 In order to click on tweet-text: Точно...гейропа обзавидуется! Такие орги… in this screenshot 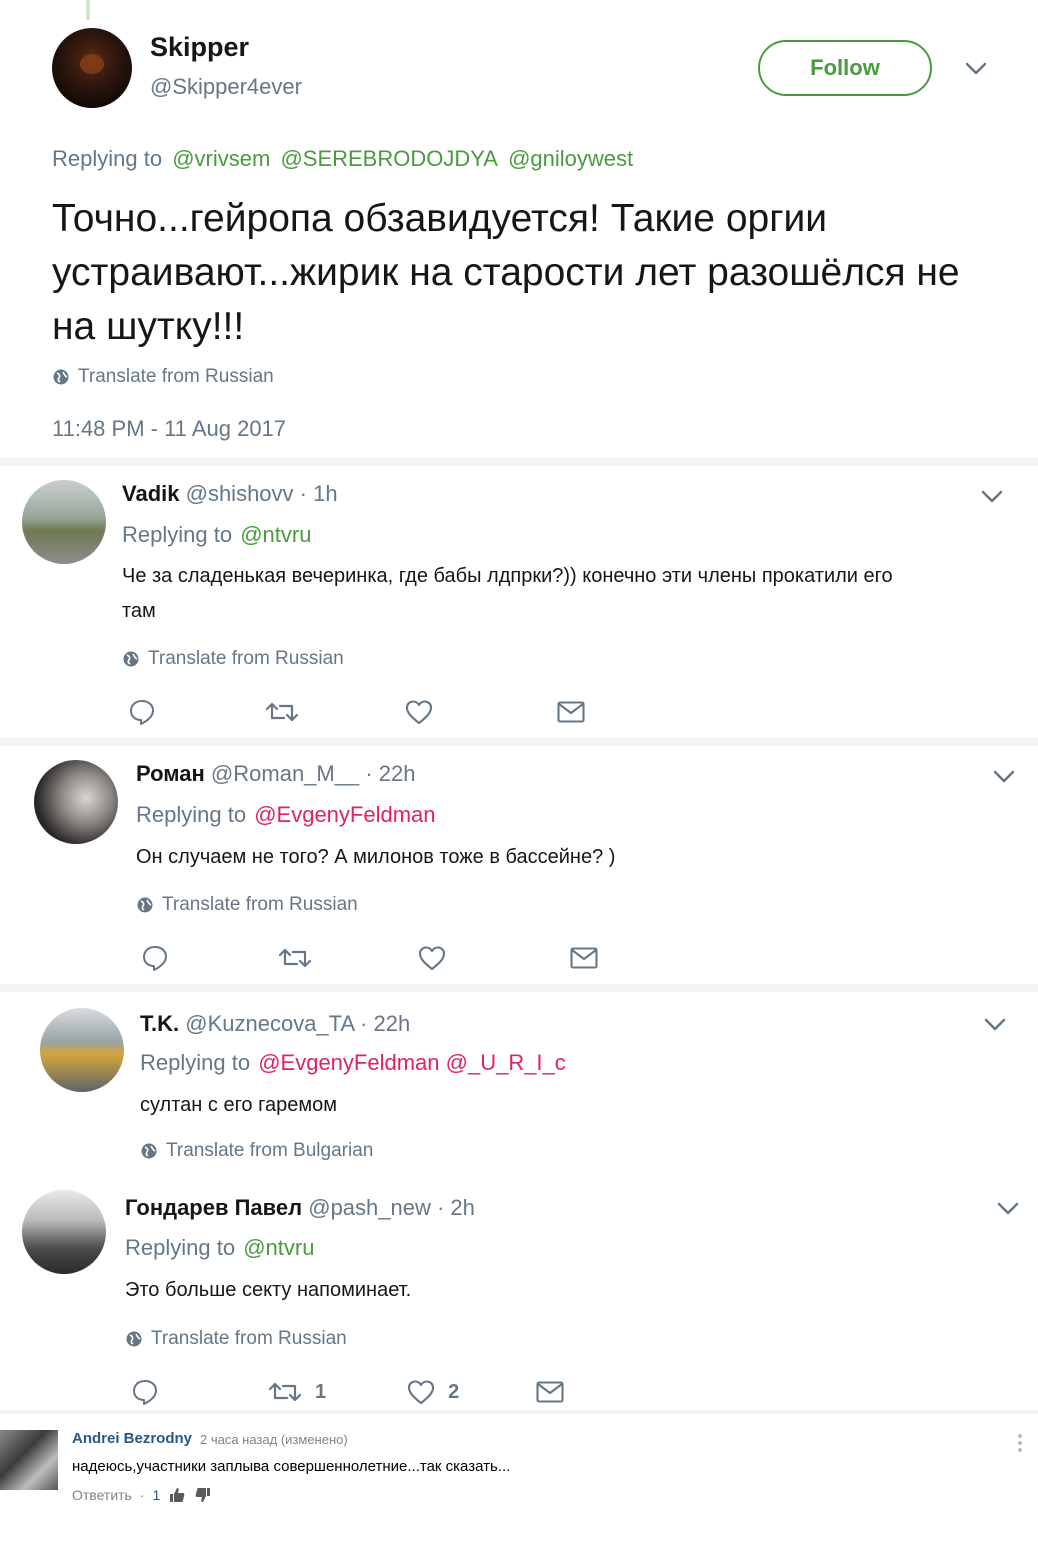, I will do `click(506, 272)`.